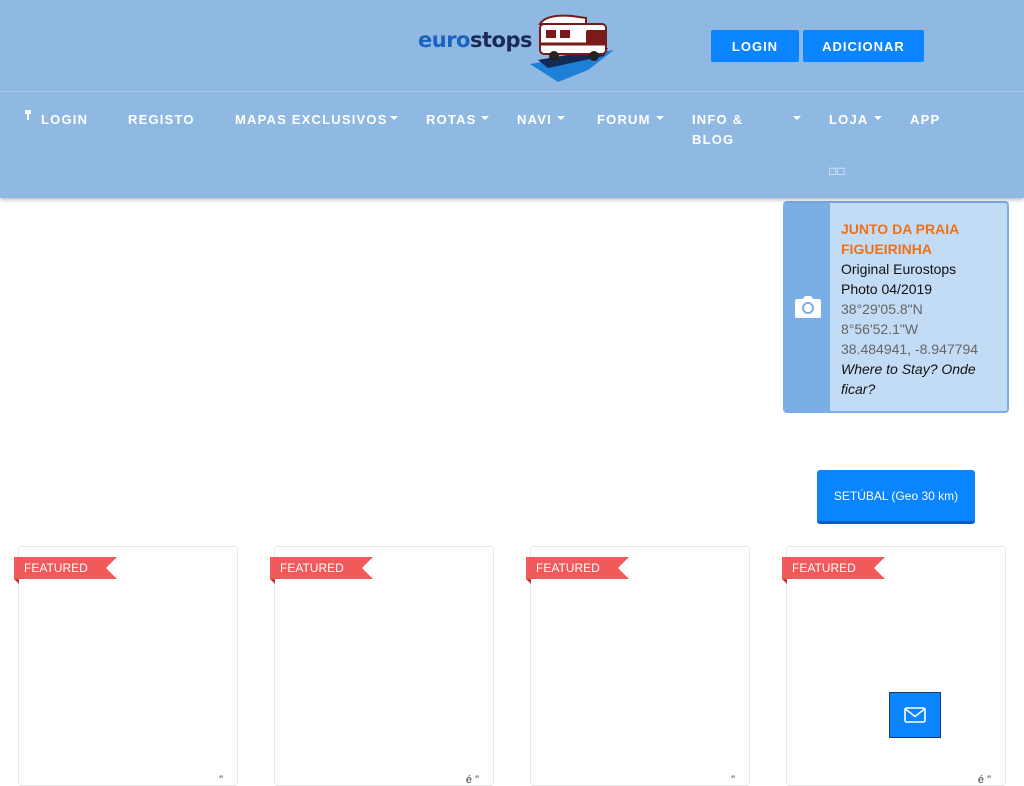 This screenshot has width=1024, height=786. Describe the element at coordinates (925, 120) in the screenshot. I see `nav-app: APP` at that location.